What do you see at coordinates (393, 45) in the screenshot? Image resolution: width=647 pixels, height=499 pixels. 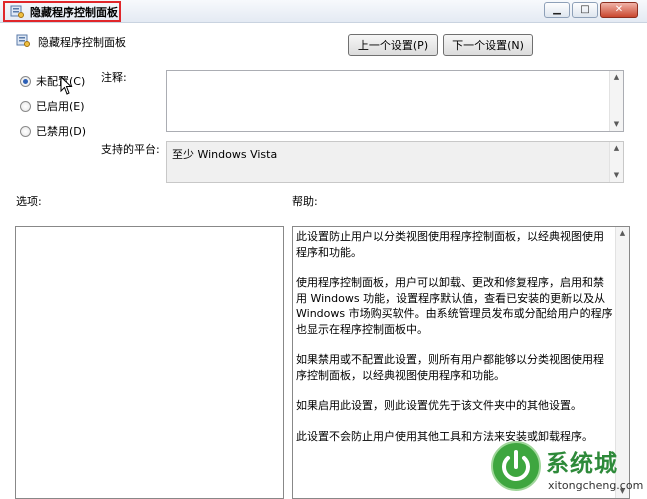 I see `previous-setting-button: 上一个设置(P)` at bounding box center [393, 45].